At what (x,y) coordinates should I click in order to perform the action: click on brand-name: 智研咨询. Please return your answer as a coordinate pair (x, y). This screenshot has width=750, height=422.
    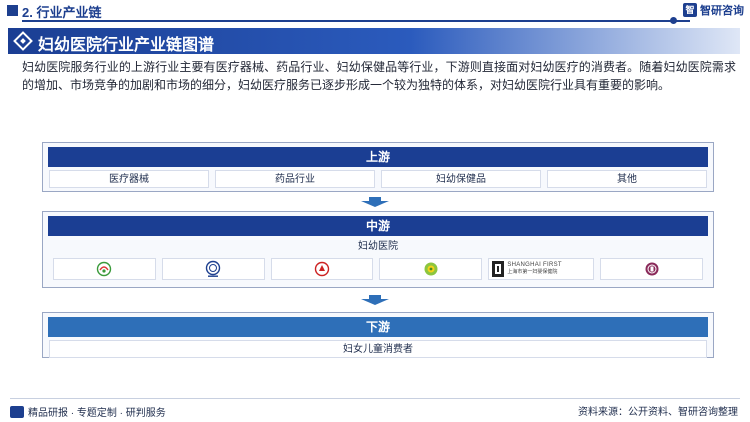
    Looking at the image, I should click on (722, 11).